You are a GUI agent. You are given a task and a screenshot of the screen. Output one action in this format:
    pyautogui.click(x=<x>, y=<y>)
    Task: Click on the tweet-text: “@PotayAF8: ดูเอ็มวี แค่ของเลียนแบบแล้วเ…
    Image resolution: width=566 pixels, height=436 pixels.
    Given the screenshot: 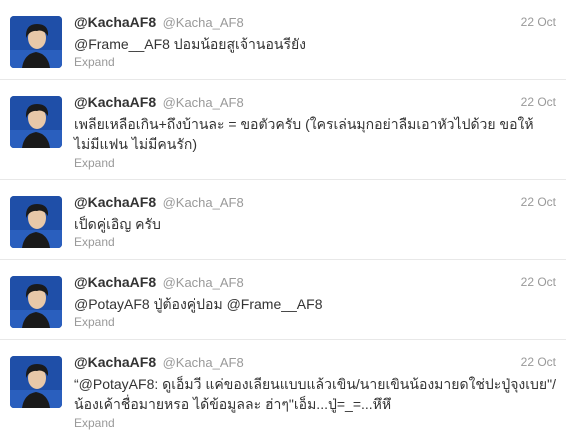 What is the action you would take?
    pyautogui.click(x=315, y=394)
    